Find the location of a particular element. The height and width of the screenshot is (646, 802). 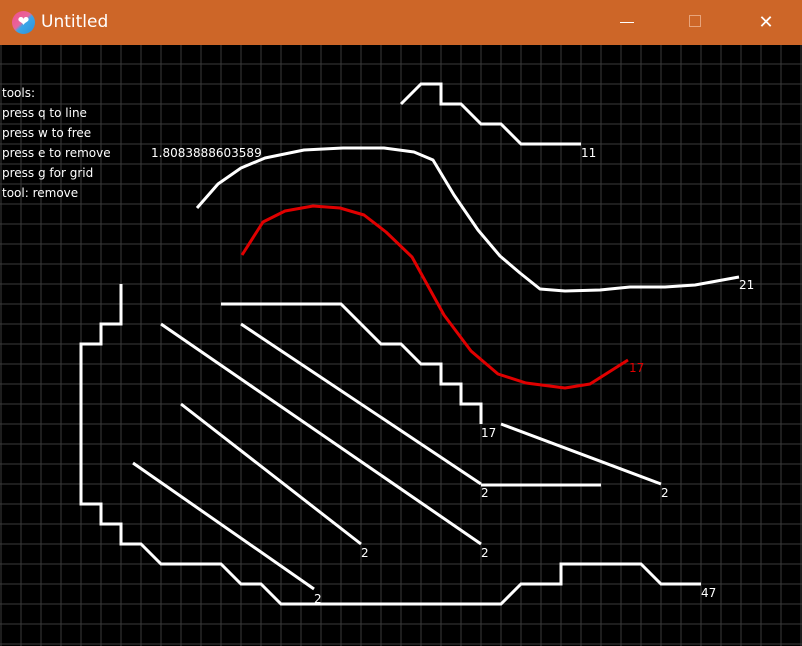

heart-app-icon: ❤ is located at coordinates (23, 22).